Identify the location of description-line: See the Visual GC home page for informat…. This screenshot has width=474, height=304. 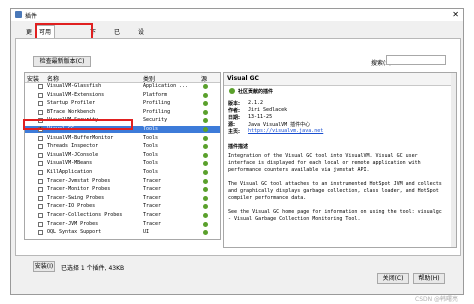
(335, 212).